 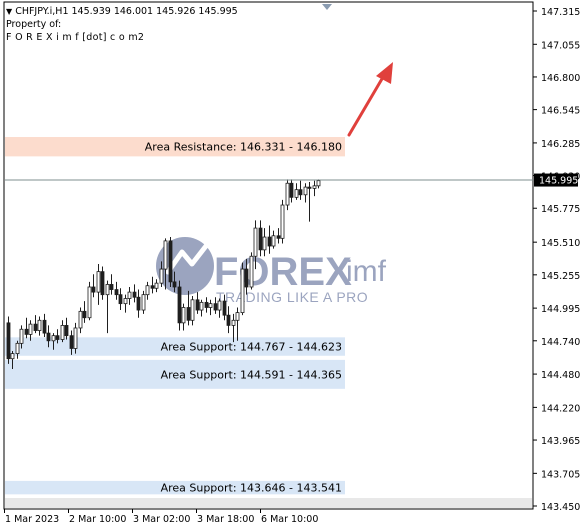 I want to click on last-price-label: 145.995, so click(x=558, y=181).